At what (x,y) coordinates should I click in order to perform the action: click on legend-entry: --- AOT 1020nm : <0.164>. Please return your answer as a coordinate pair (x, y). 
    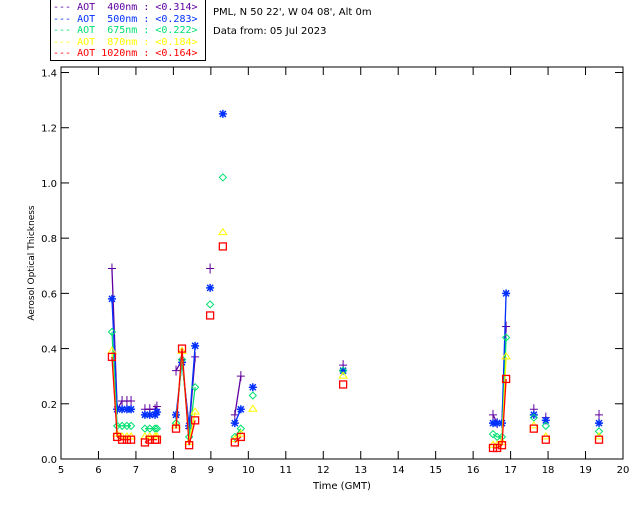
    Looking at the image, I should click on (125, 53).